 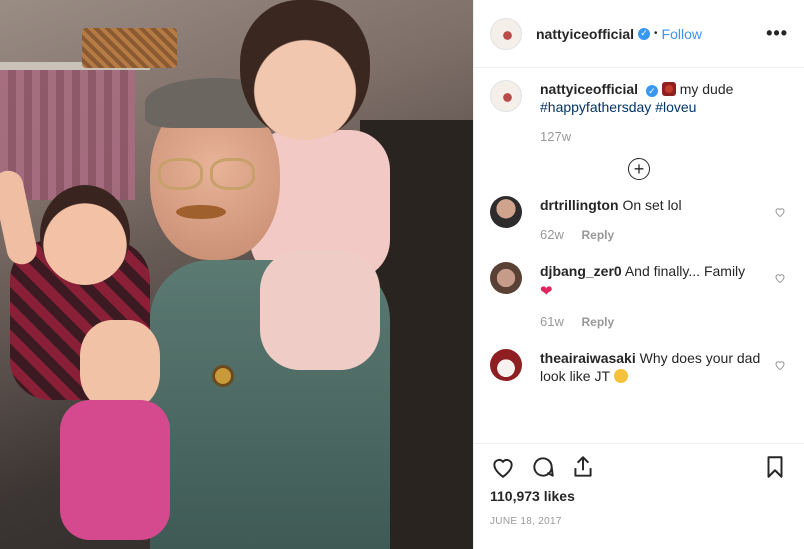 I want to click on heart-emoji: ❤, so click(x=546, y=291).